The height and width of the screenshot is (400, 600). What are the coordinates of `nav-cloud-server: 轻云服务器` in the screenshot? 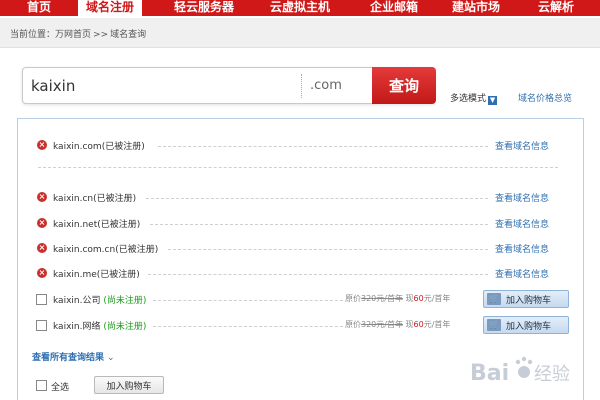 It's located at (204, 8).